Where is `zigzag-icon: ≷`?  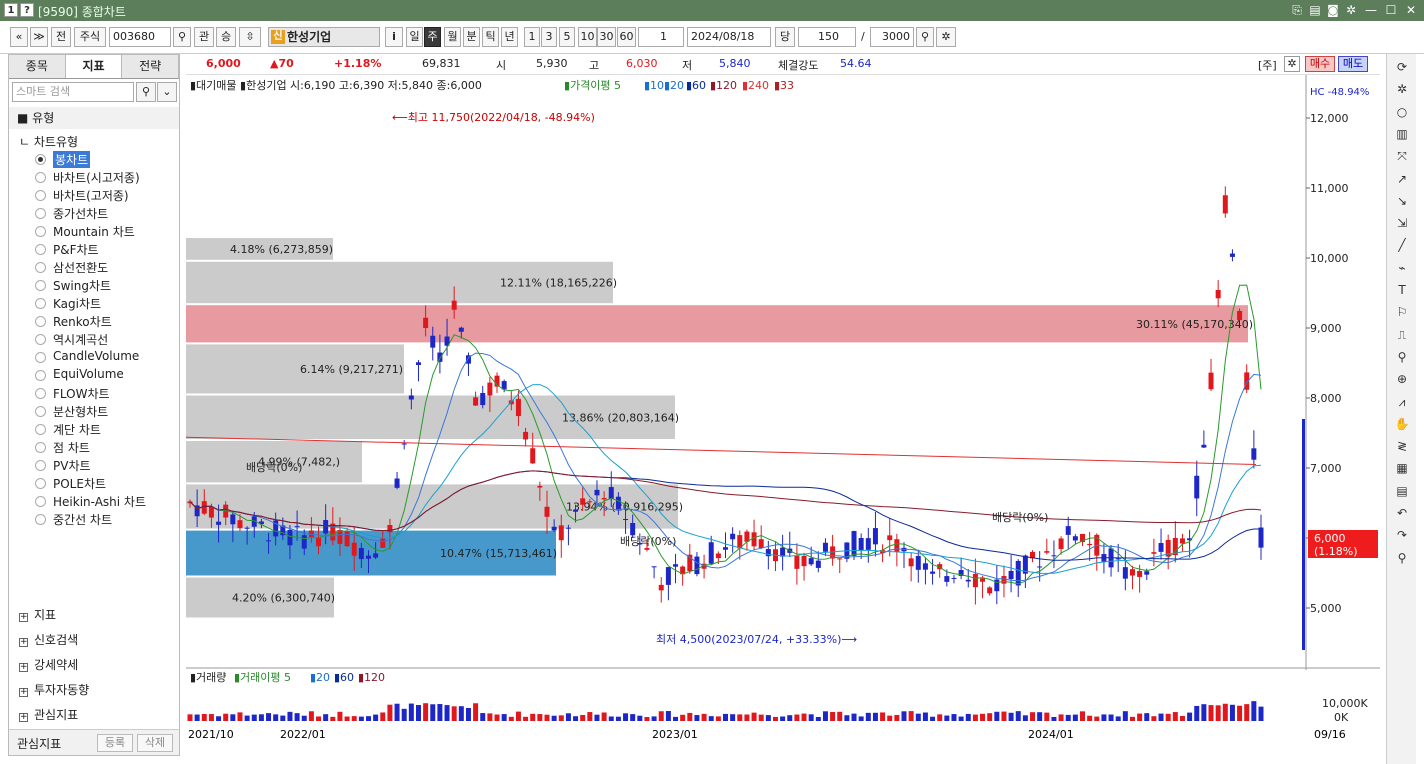 zigzag-icon: ≷ is located at coordinates (1402, 446).